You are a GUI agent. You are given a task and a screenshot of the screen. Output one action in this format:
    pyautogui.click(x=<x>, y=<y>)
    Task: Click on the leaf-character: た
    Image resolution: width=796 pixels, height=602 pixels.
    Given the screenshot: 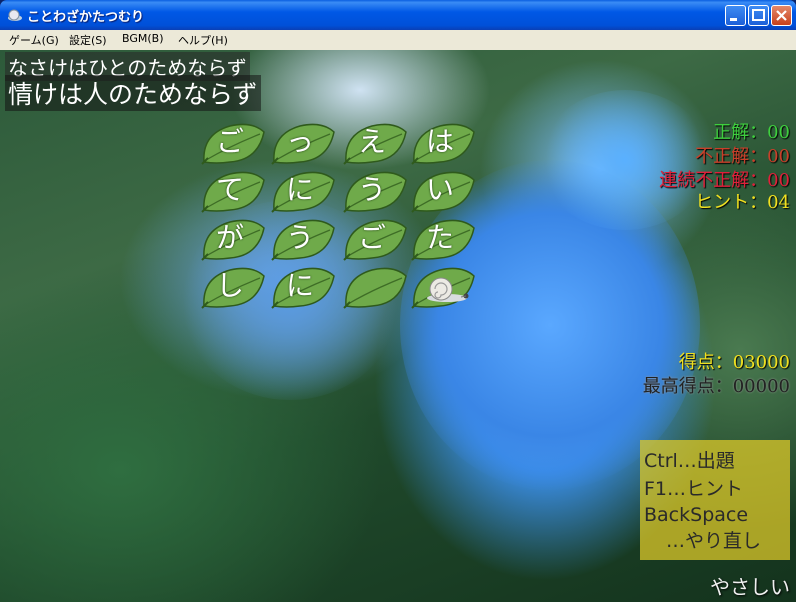 What is the action you would take?
    pyautogui.click(x=439, y=237)
    